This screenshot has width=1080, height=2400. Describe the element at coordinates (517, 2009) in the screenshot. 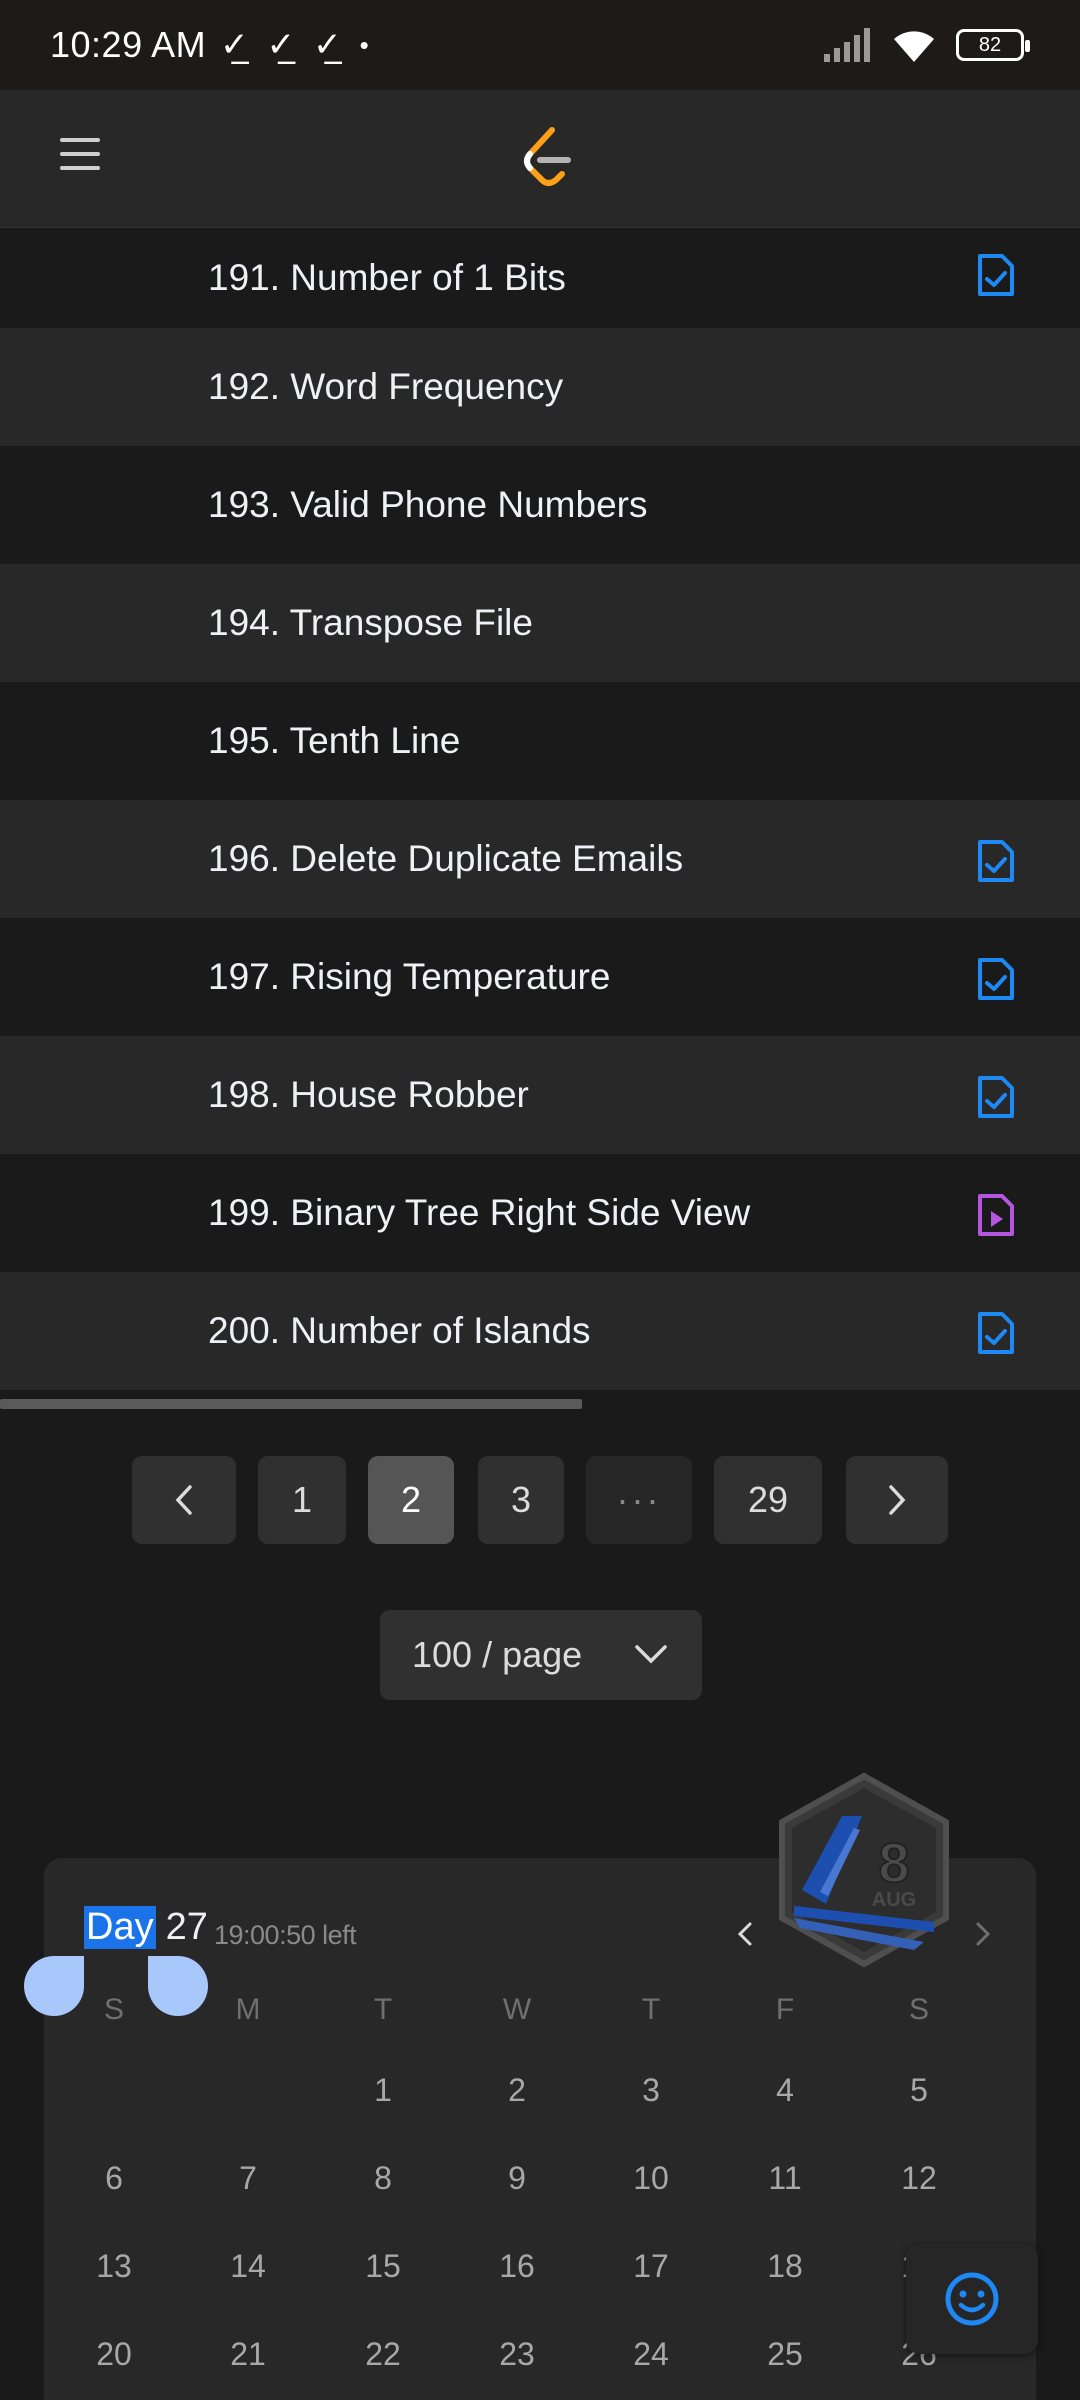

I see `weekday-label: W` at that location.